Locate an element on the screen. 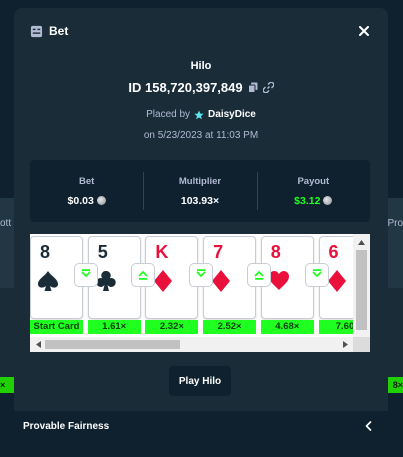 Image resolution: width=403 pixels, height=457 pixels. close-button is located at coordinates (364, 31).